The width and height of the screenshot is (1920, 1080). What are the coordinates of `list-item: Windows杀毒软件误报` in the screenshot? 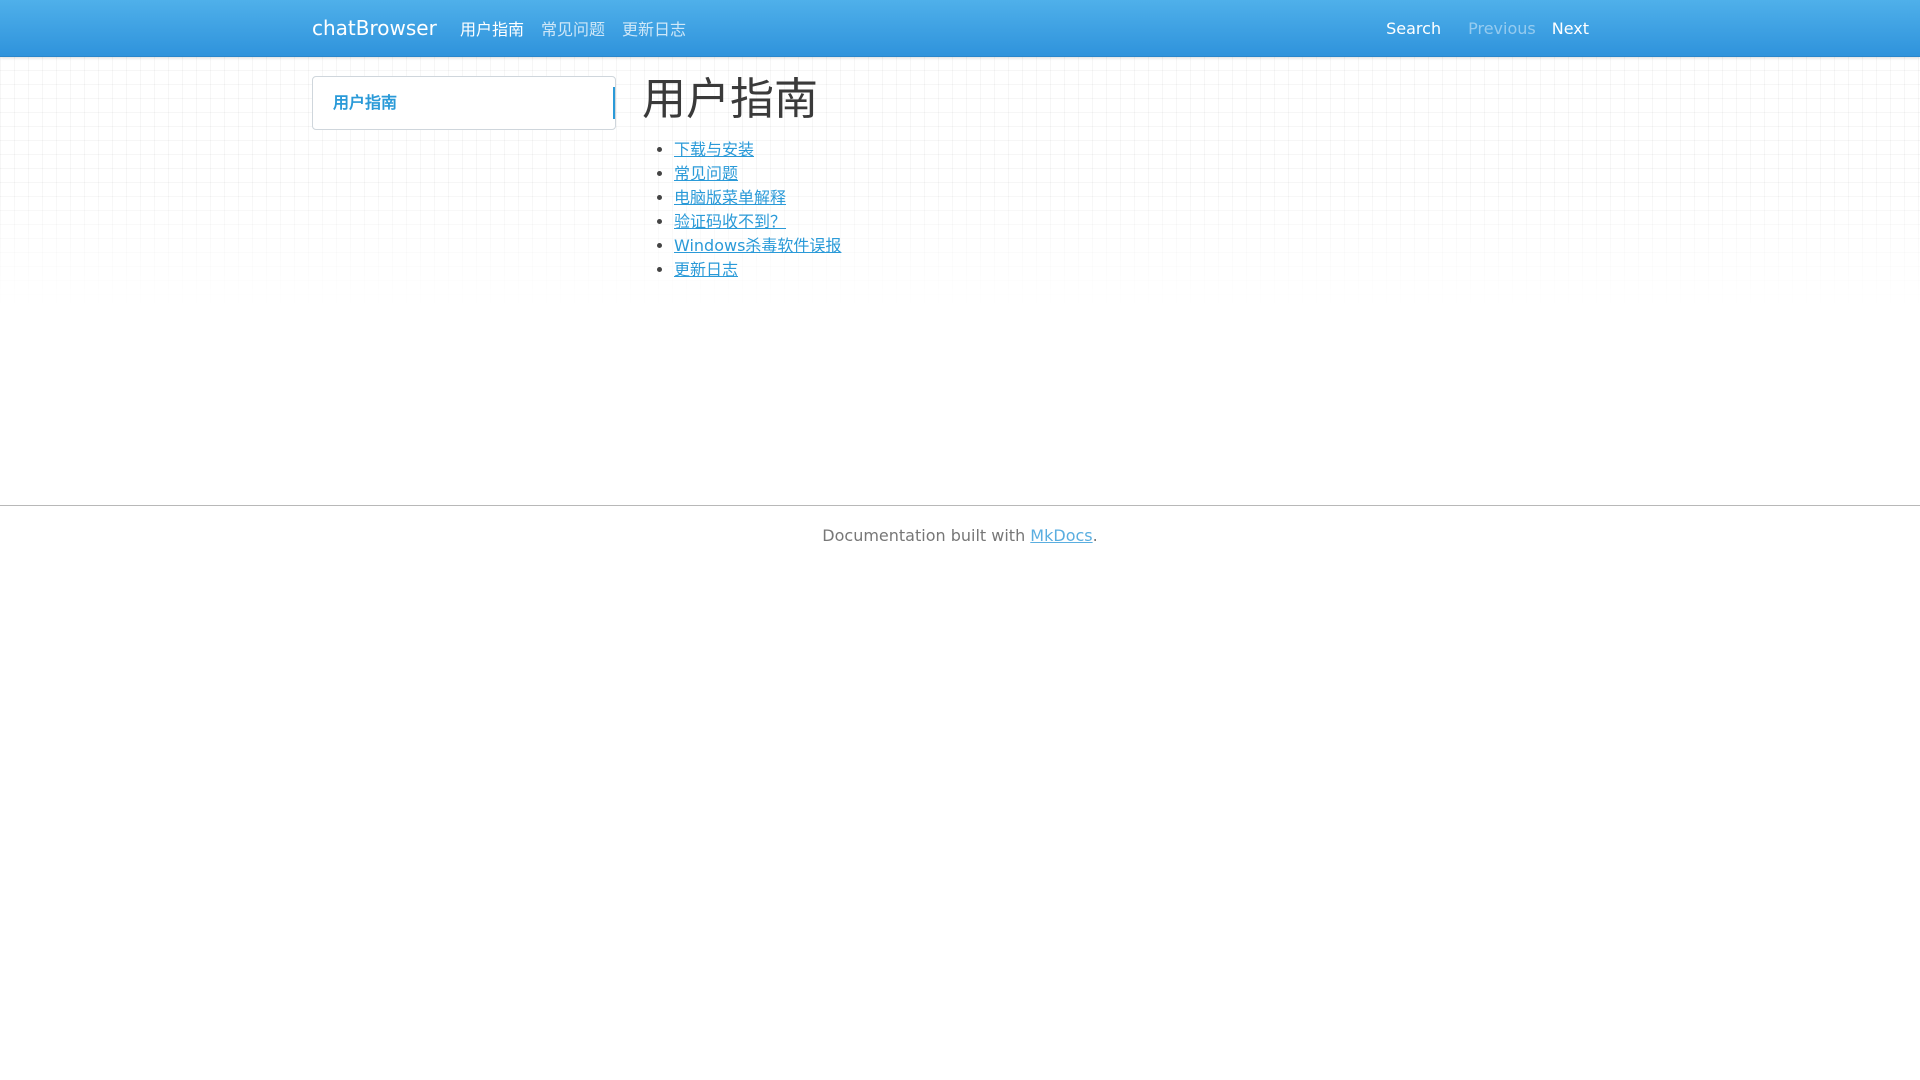 It's located at (757, 246).